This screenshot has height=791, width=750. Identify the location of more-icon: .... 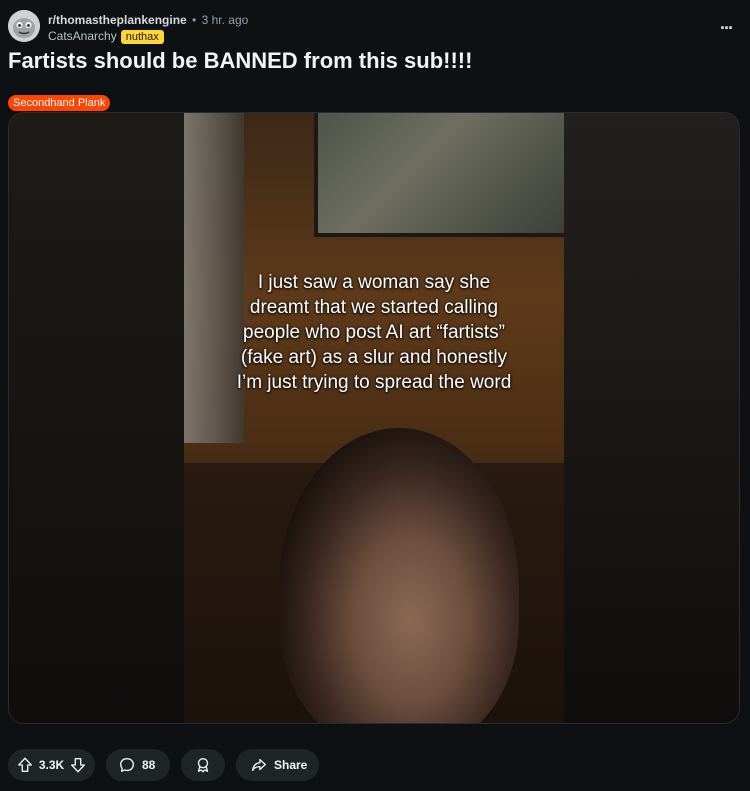
(726, 23).